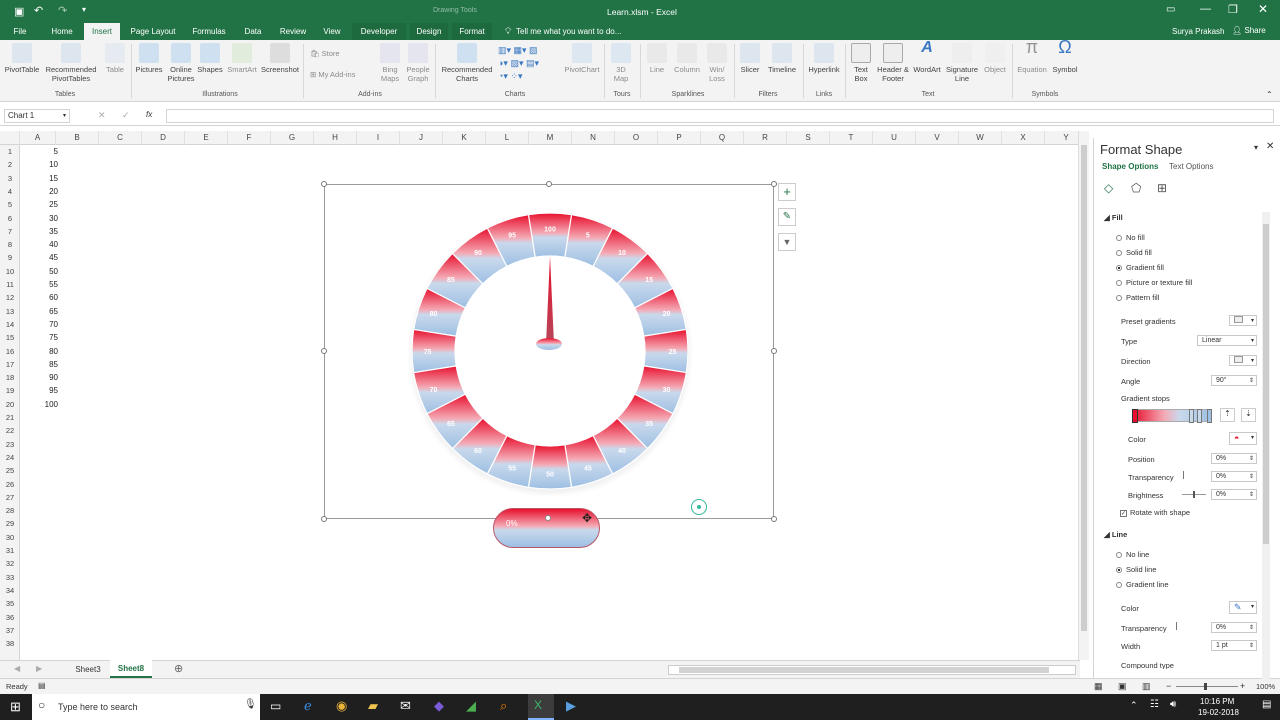  What do you see at coordinates (722, 138) in the screenshot?
I see `column-header: Q` at bounding box center [722, 138].